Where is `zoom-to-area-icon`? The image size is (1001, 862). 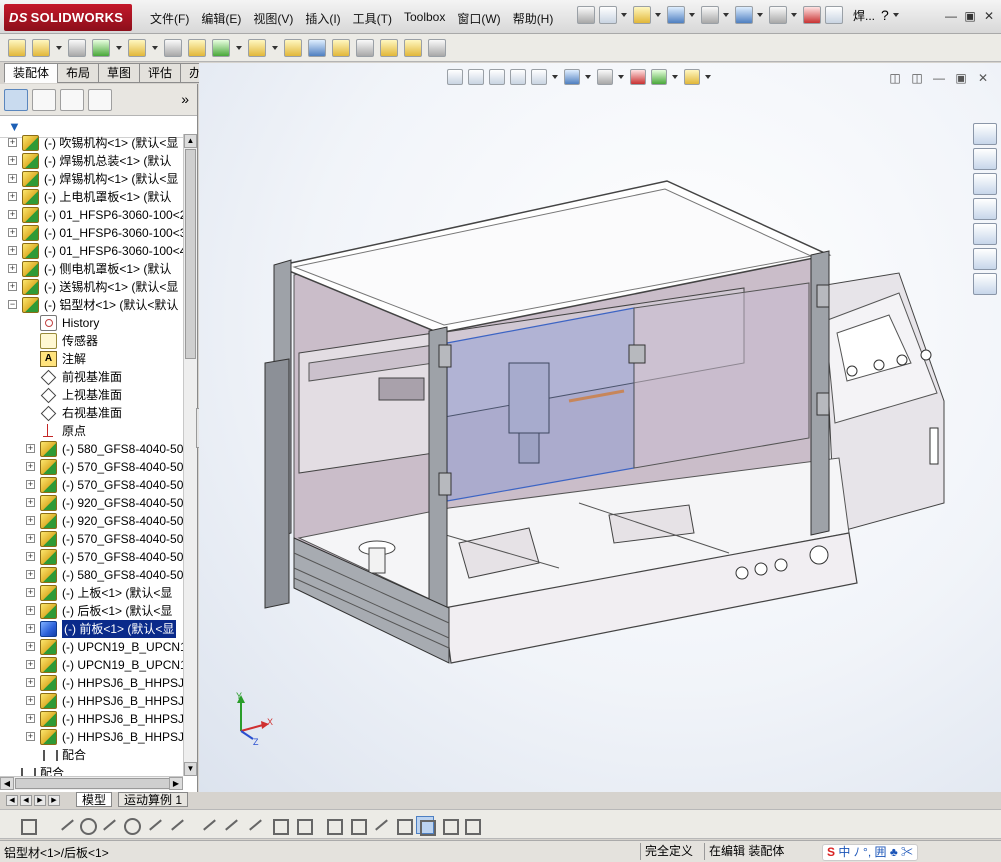 zoom-to-area-icon is located at coordinates (476, 77).